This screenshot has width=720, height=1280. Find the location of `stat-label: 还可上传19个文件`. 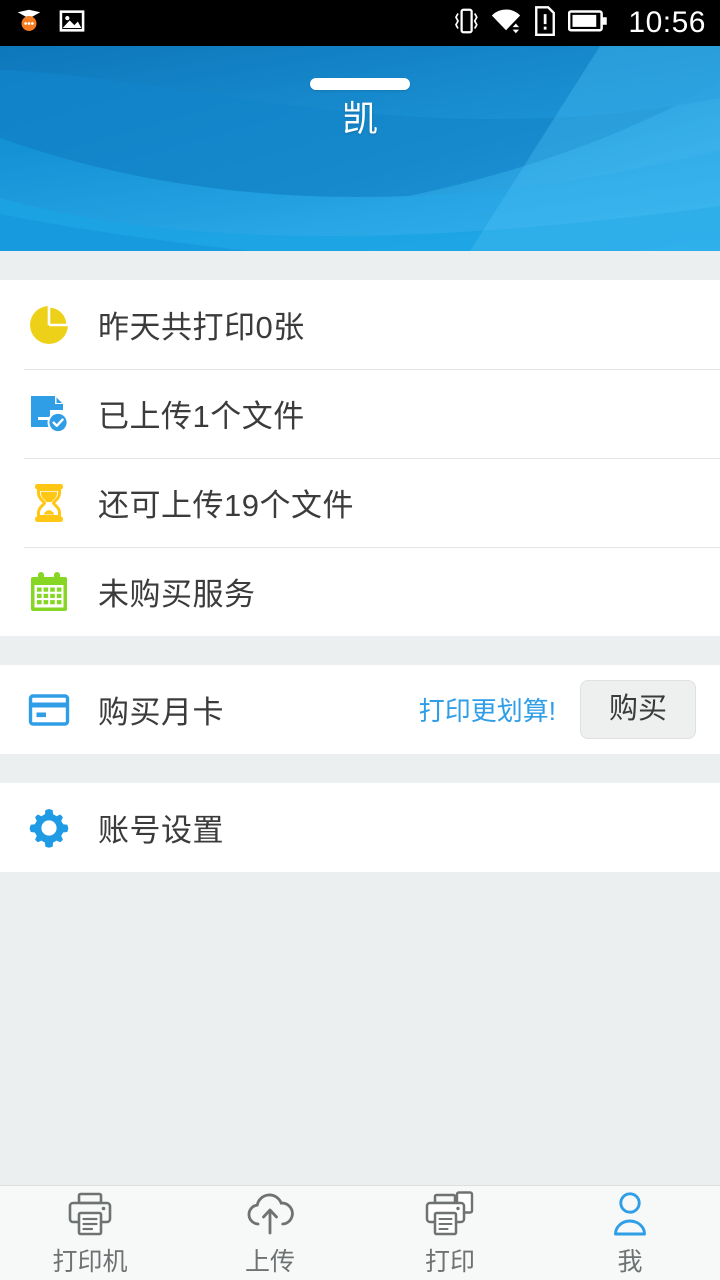

stat-label: 还可上传19个文件 is located at coordinates (226, 505).